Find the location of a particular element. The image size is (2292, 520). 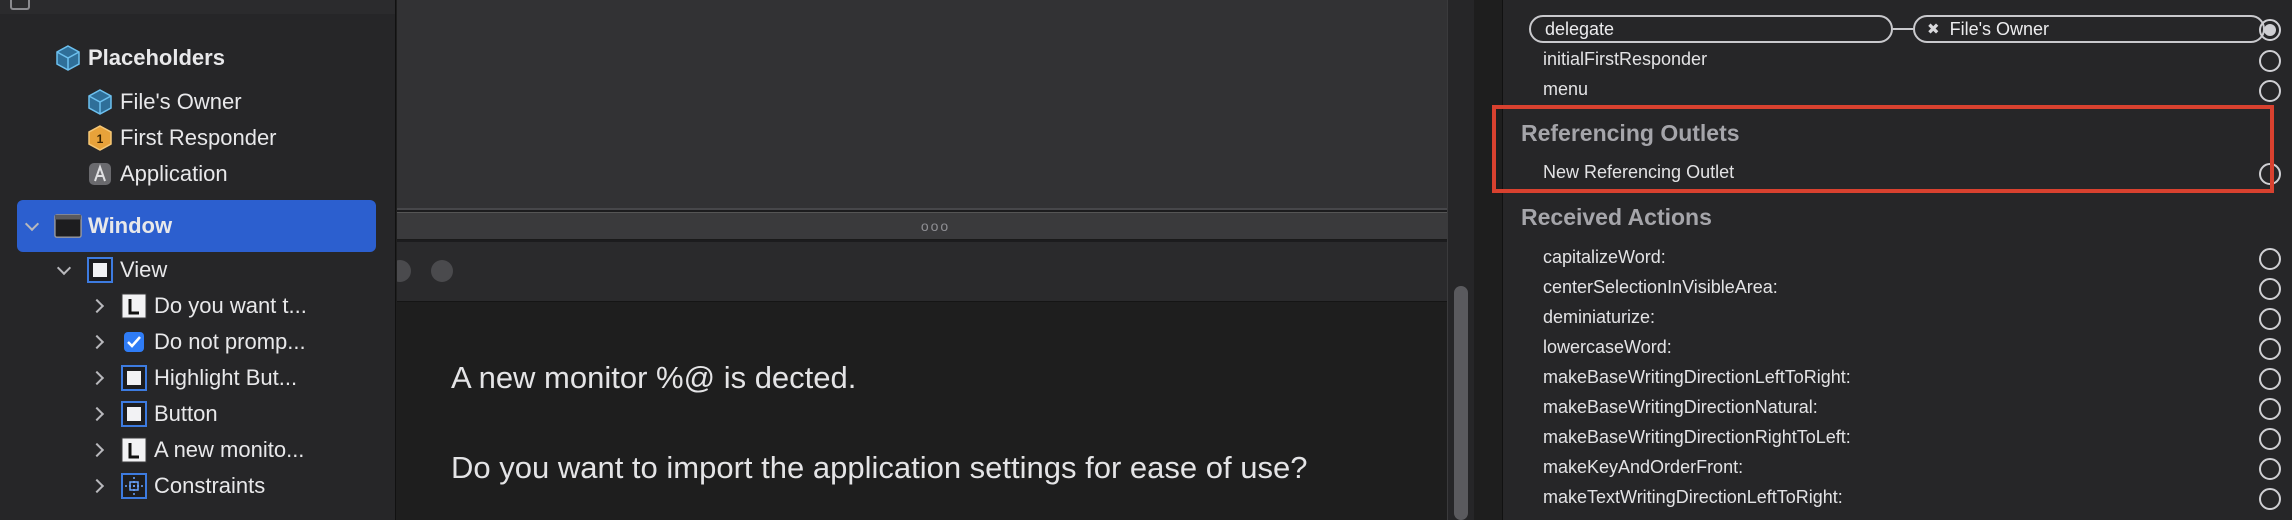

action-name: makeBaseWritingDirectionRightToLeft: is located at coordinates (1697, 437).